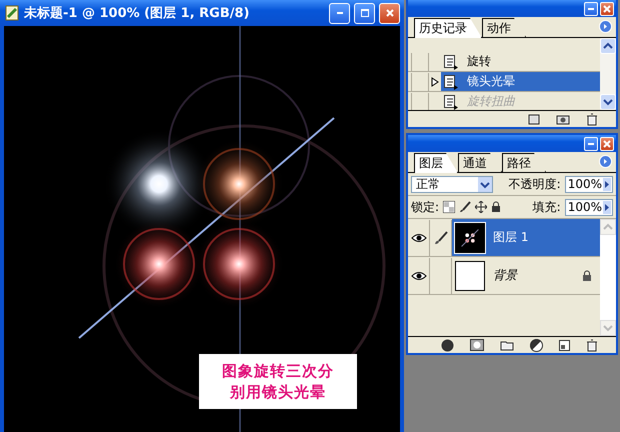  I want to click on layer-row: 图层 1, so click(526, 237).